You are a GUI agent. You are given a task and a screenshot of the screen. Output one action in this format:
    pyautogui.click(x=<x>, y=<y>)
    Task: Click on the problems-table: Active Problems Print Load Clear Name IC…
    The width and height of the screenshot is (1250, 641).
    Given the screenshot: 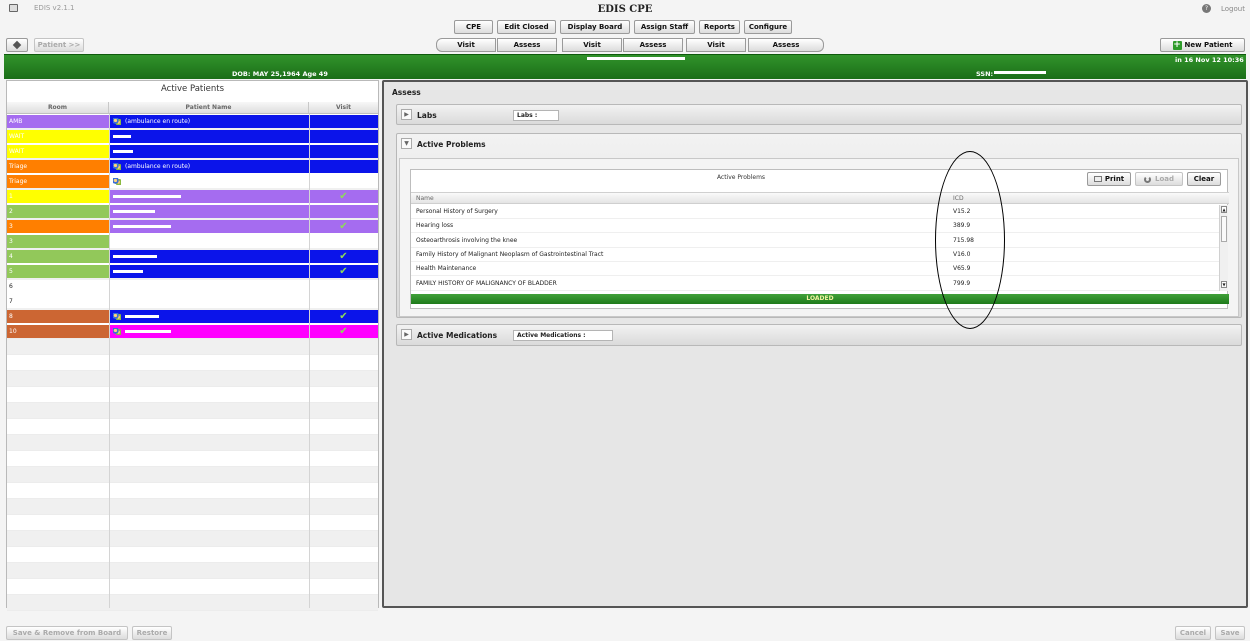 What is the action you would take?
    pyautogui.click(x=819, y=239)
    